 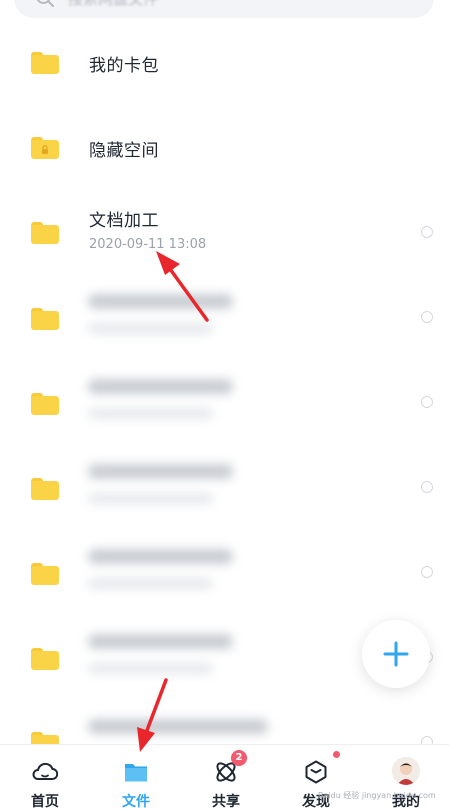 I want to click on discover-dot, so click(x=336, y=754).